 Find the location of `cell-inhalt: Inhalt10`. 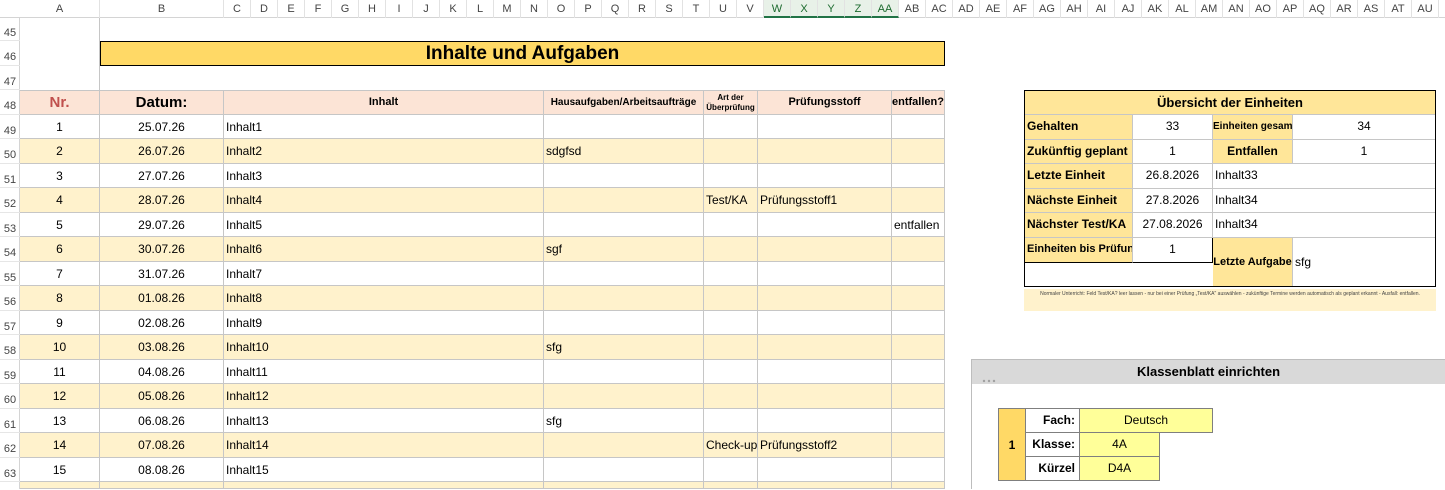

cell-inhalt: Inhalt10 is located at coordinates (384, 347).